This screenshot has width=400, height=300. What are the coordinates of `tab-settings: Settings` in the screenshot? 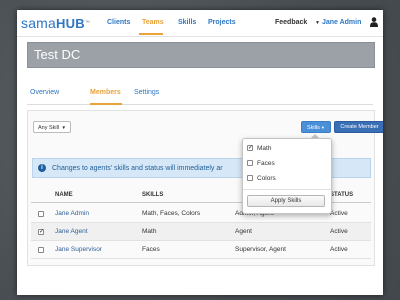 It's located at (146, 93).